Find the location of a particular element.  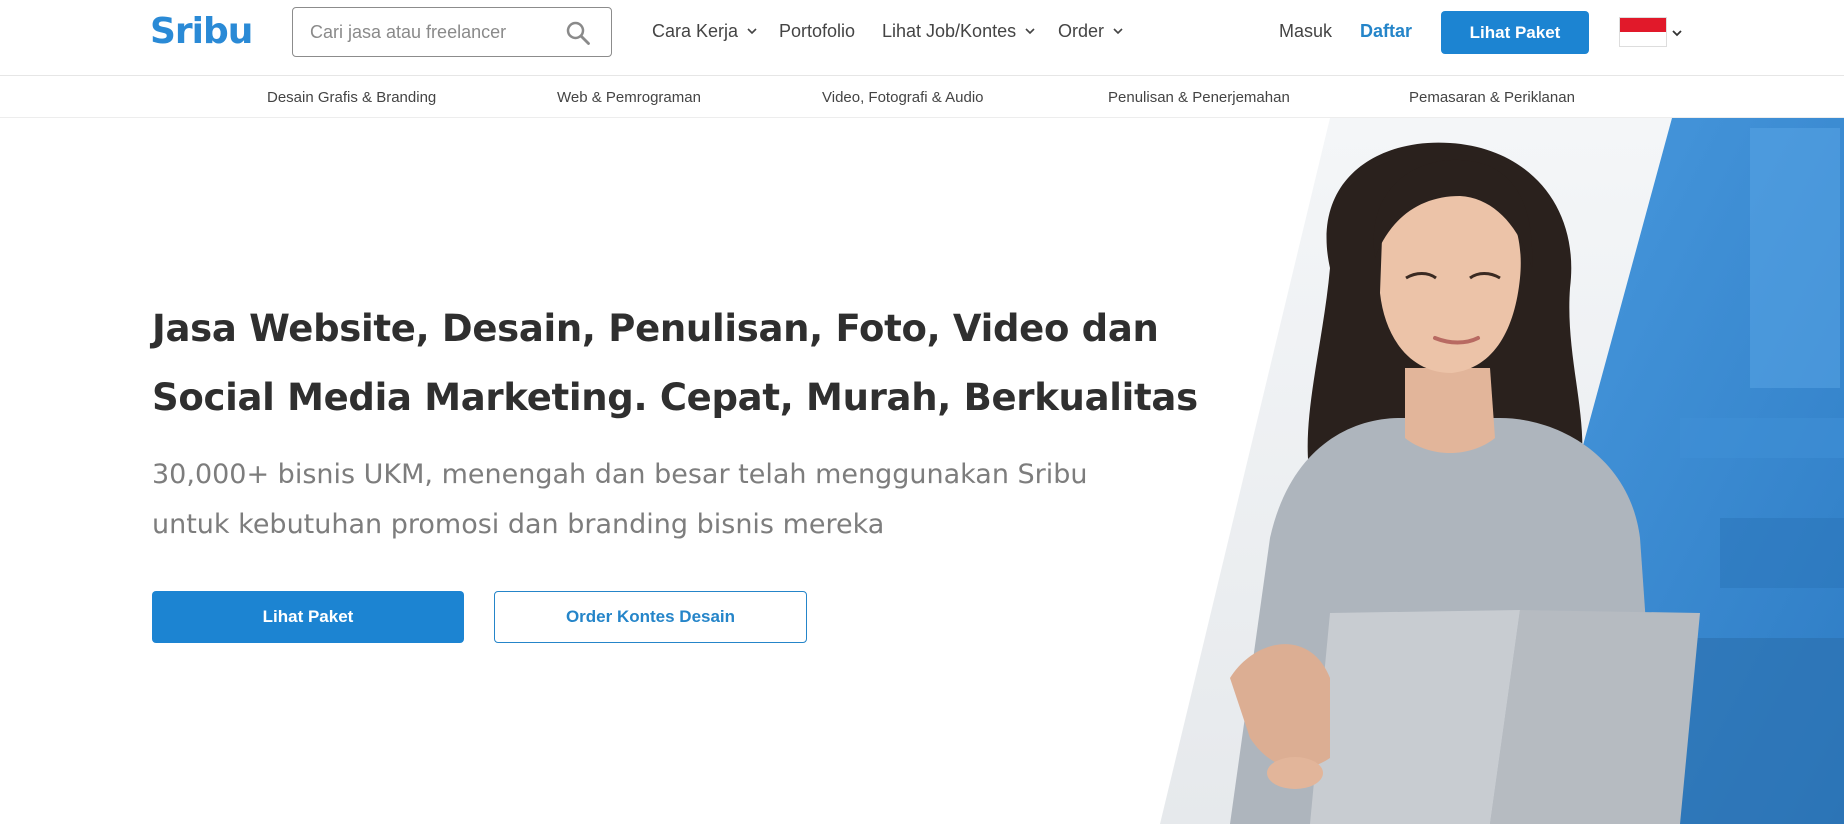

nav-cara-kerja-label: Cara Kerja is located at coordinates (695, 30).